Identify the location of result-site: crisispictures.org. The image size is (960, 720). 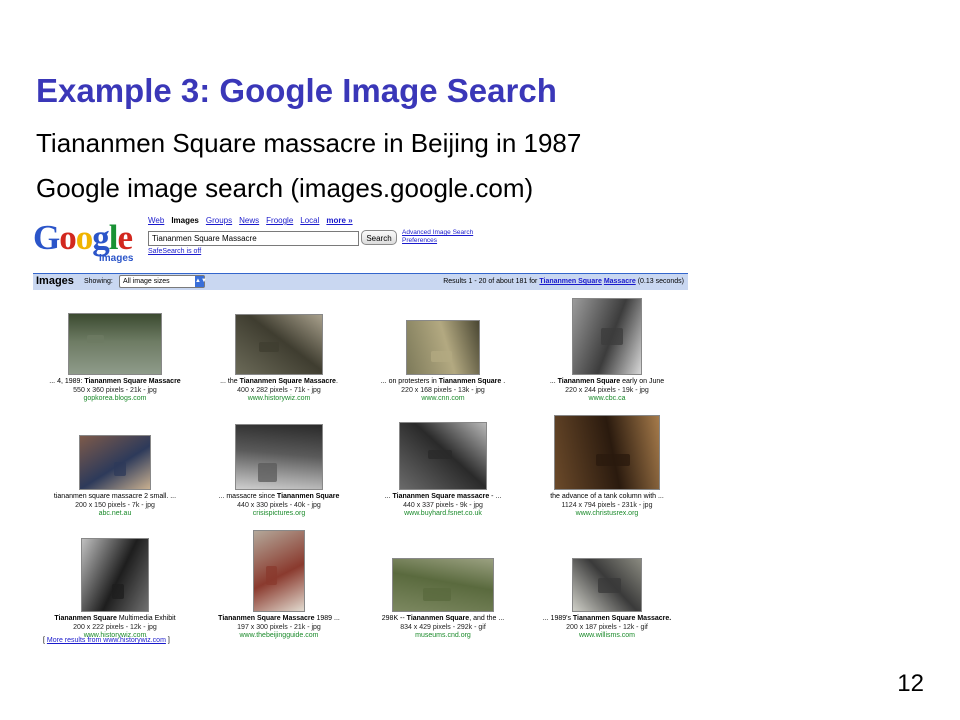
(279, 514).